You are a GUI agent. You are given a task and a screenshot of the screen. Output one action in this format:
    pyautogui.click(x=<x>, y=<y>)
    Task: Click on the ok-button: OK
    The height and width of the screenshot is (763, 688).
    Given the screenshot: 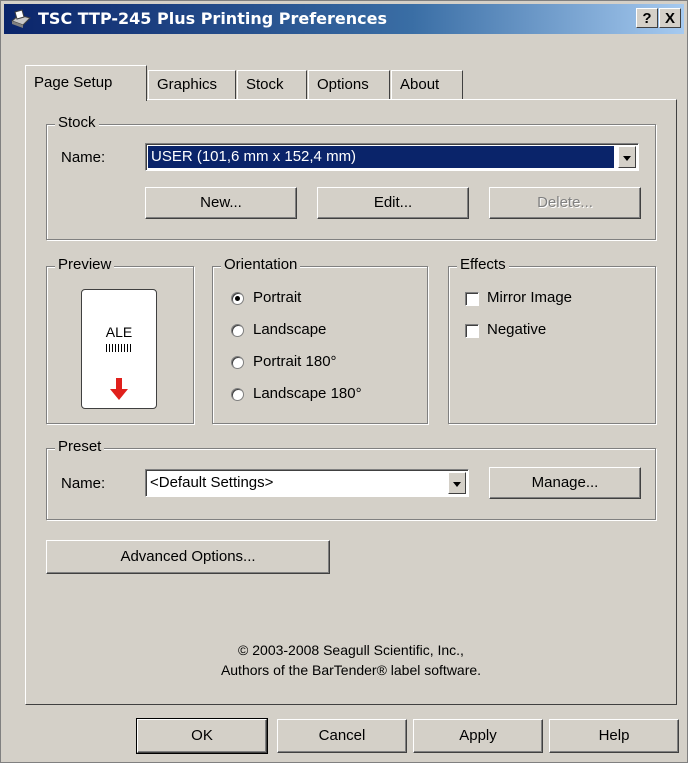 What is the action you would take?
    pyautogui.click(x=202, y=736)
    